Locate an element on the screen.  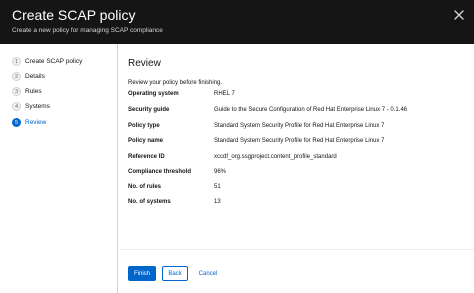
review-intro: Review your policy before finishing. is located at coordinates (175, 83).